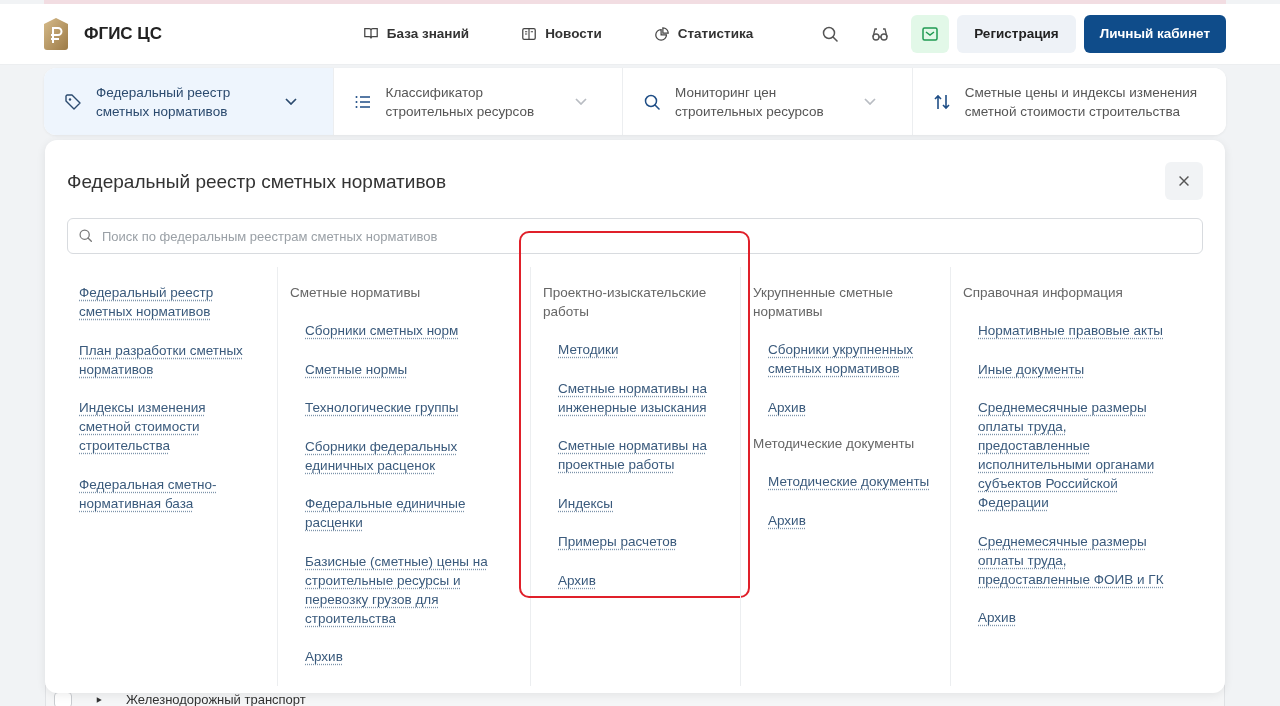  I want to click on menu-link: Сборники сметных норм, so click(382, 330).